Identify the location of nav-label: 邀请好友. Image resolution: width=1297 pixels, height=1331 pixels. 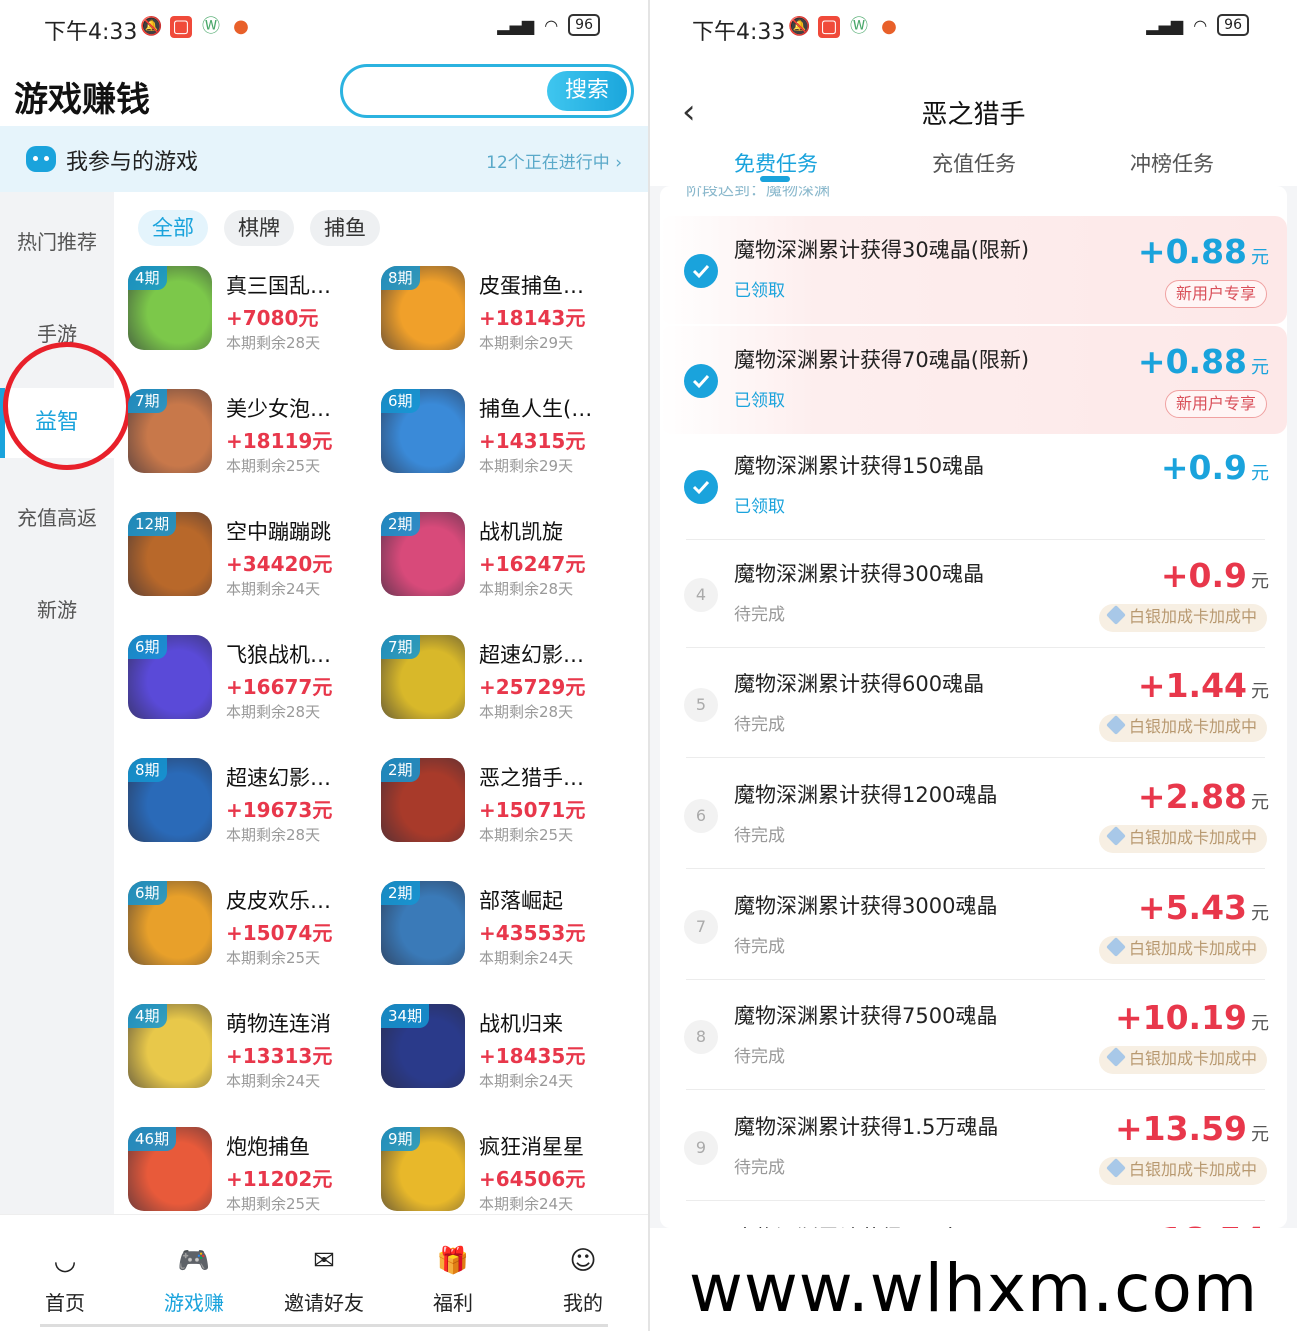
(324, 1303).